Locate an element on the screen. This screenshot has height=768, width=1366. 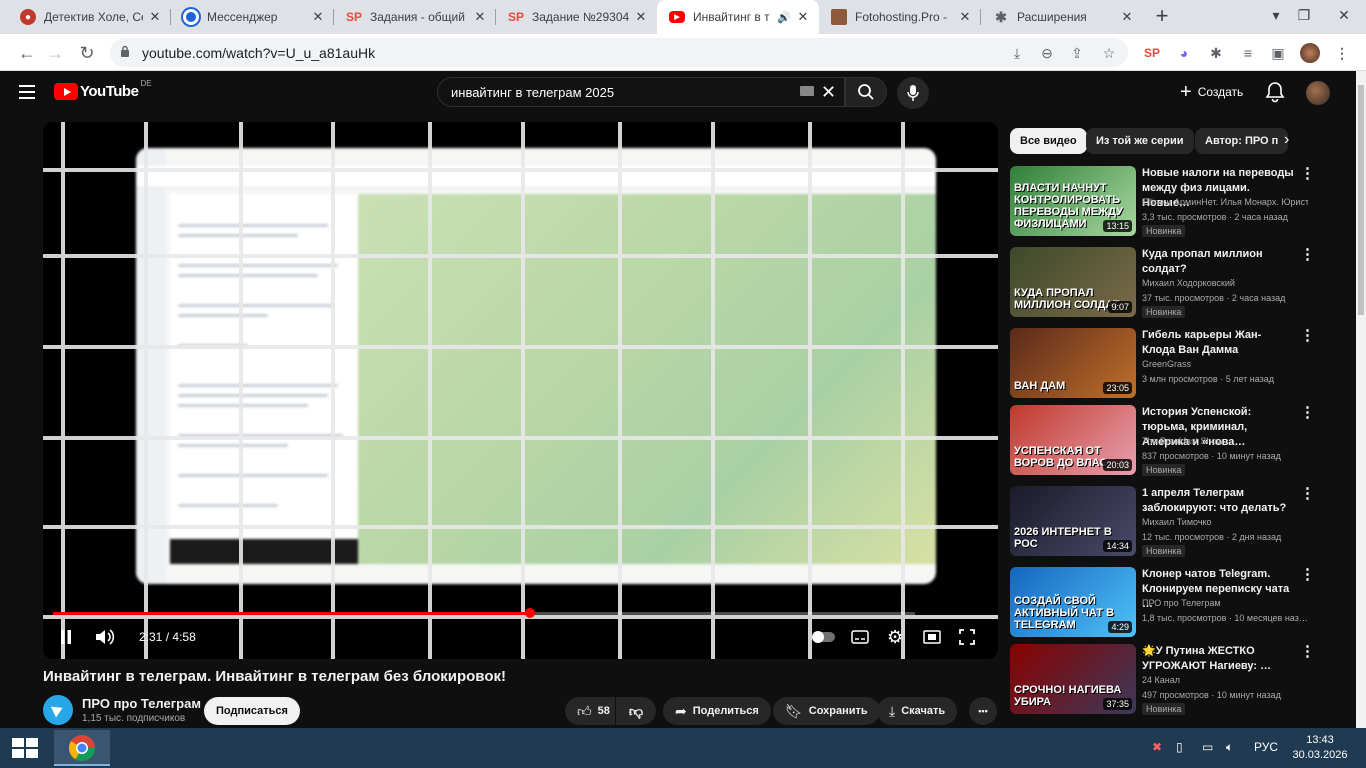
theater-mode-button is located at coordinates (933, 637).